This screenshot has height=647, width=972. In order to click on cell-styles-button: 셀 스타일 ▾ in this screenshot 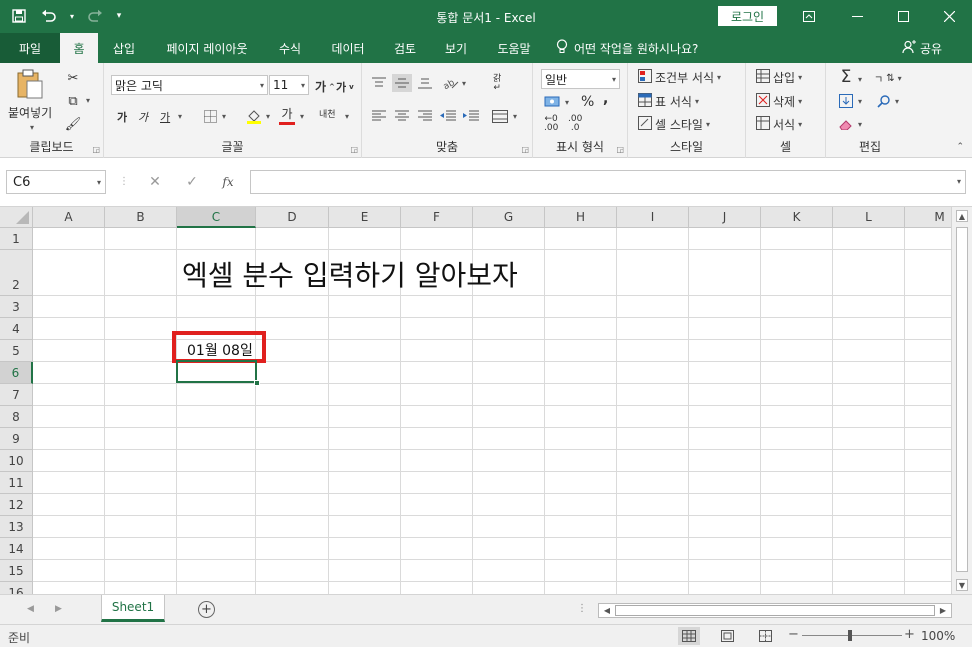, I will do `click(674, 124)`.